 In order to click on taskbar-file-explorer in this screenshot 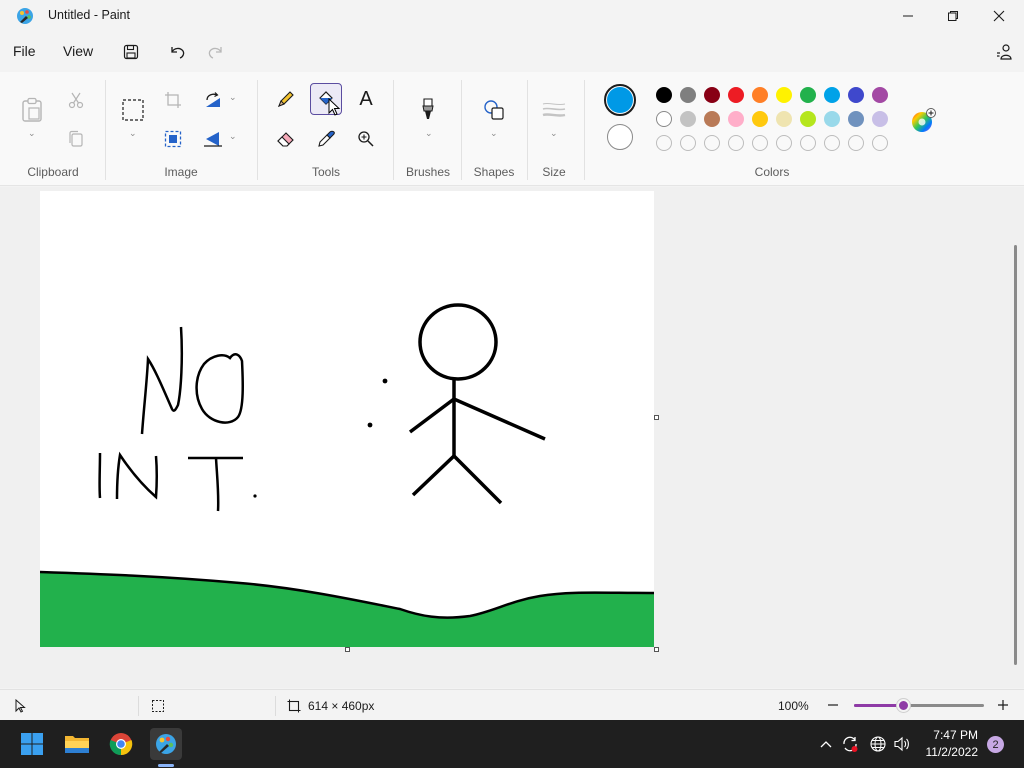, I will do `click(77, 744)`.